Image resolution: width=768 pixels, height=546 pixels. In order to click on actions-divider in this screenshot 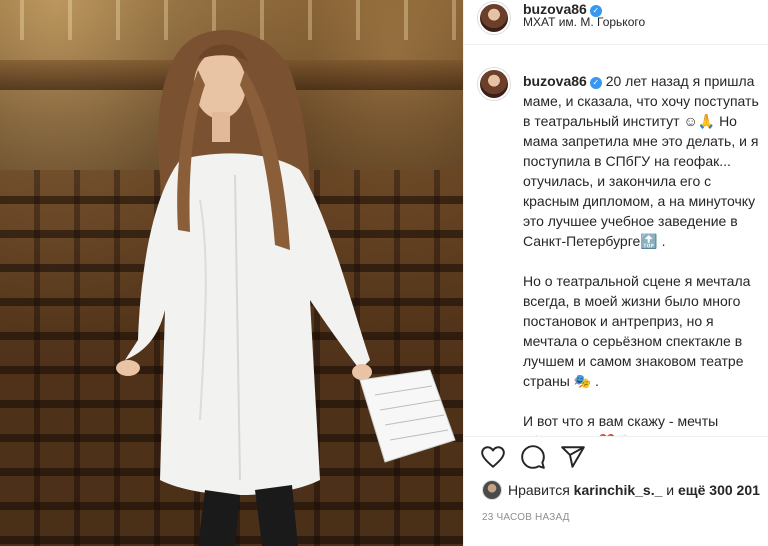, I will do `click(616, 436)`.